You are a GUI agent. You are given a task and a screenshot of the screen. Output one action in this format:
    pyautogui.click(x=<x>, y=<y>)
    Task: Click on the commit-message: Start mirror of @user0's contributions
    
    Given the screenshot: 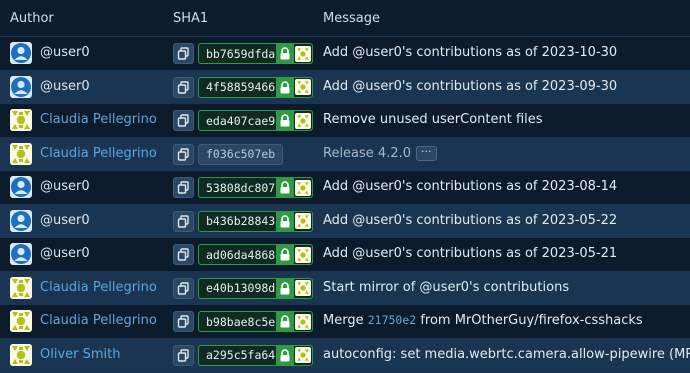 What is the action you would take?
    pyautogui.click(x=446, y=287)
    